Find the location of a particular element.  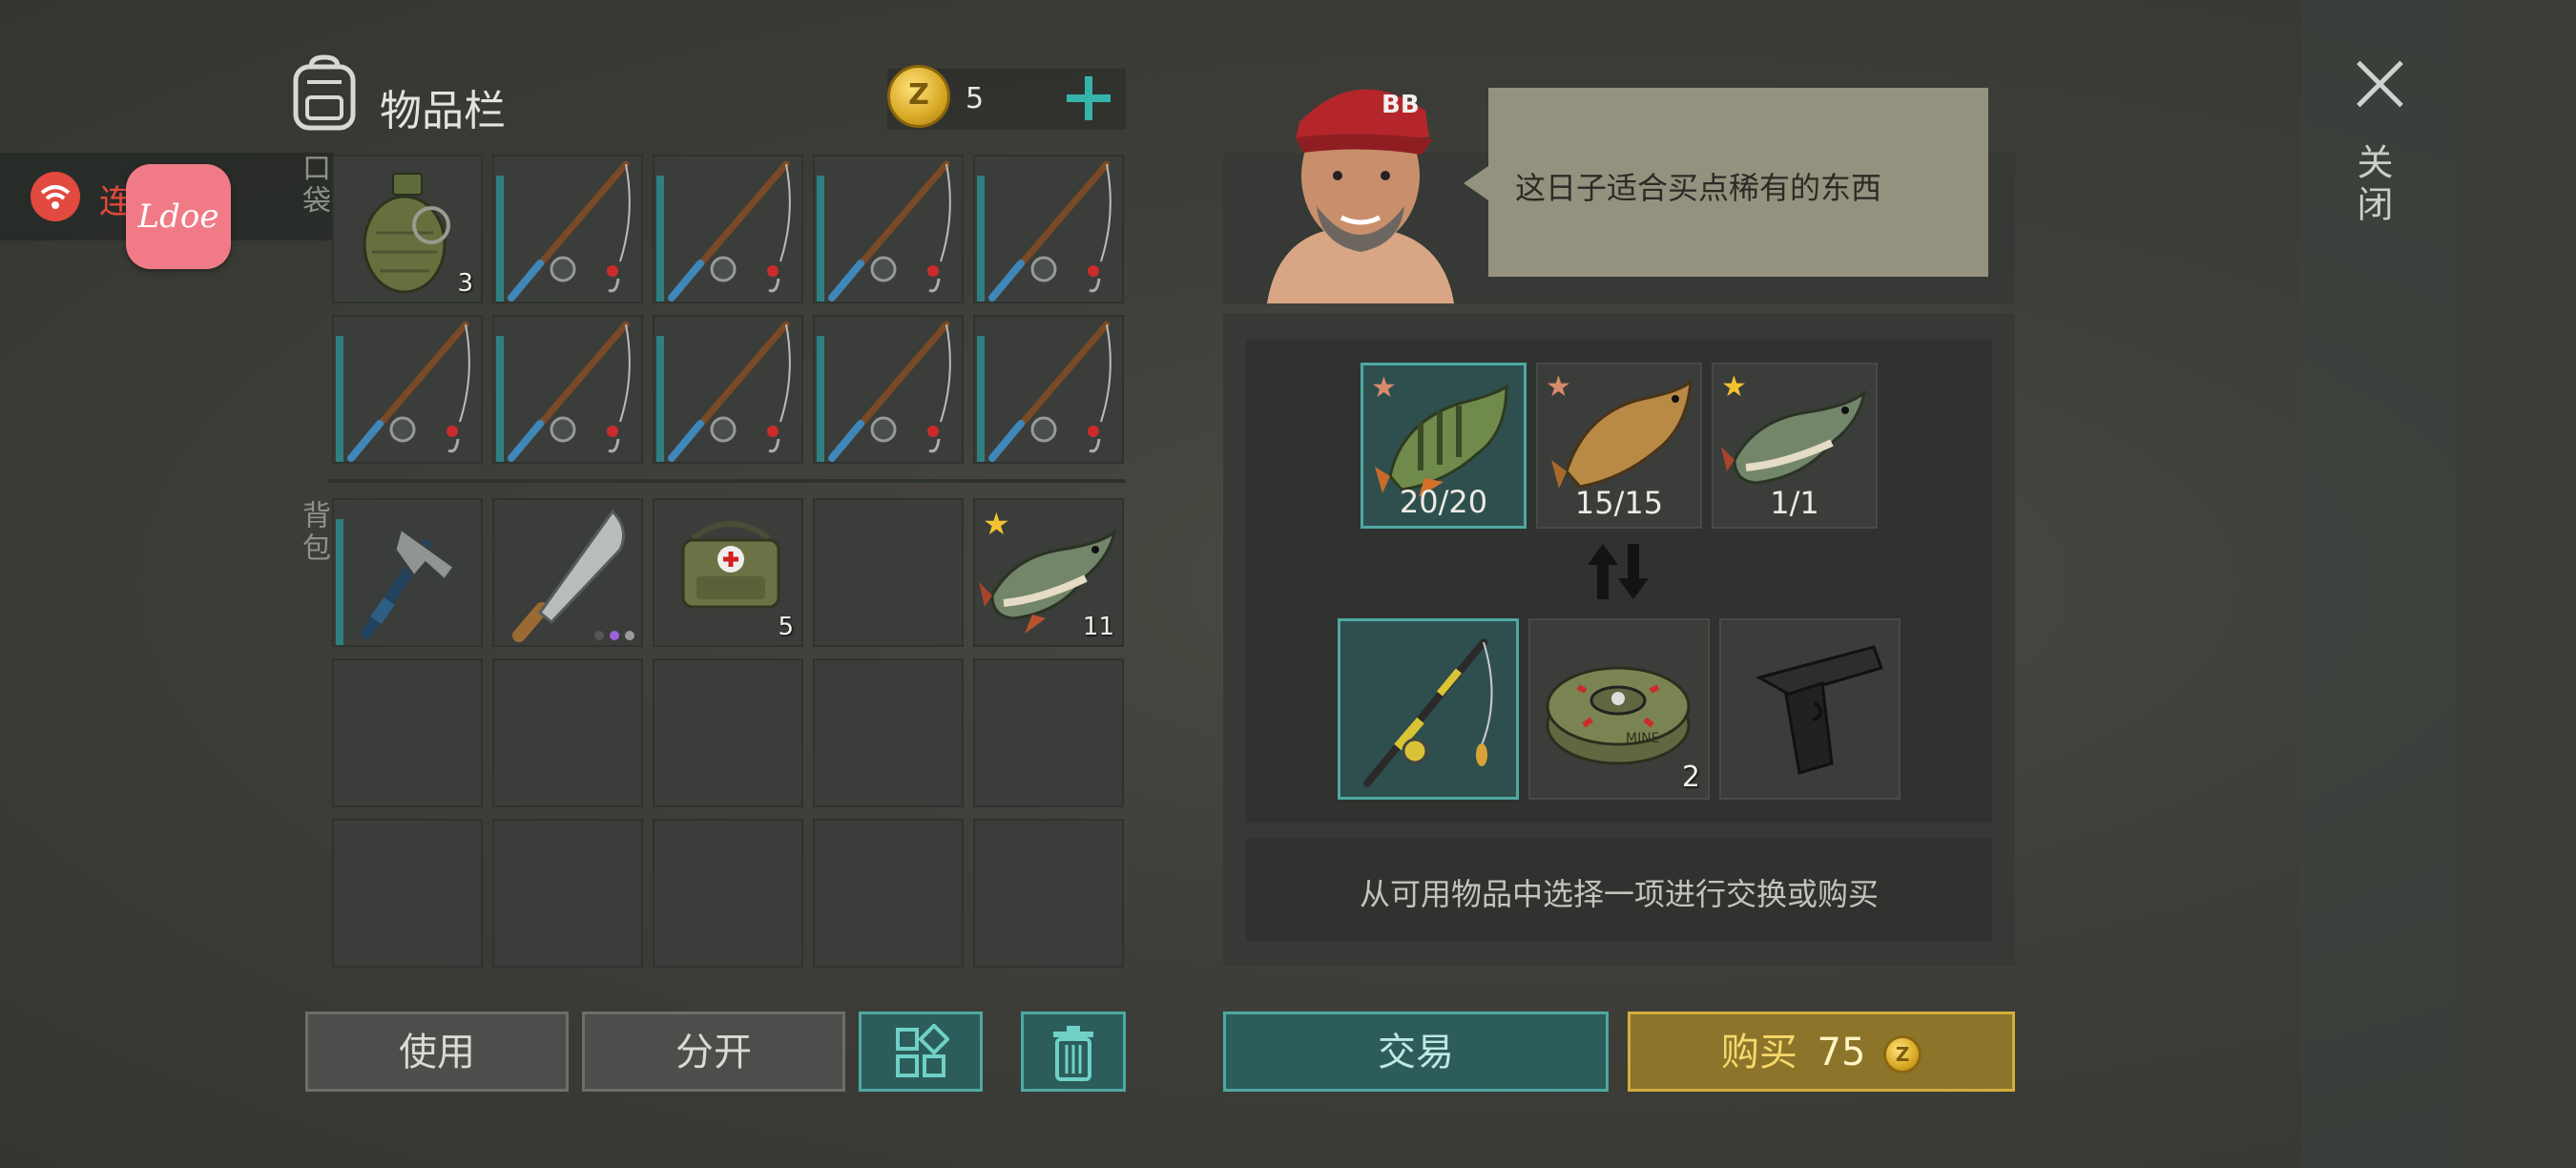

trader-speech-bubble: 这日子适合买点稀有的东西 is located at coordinates (1726, 182).